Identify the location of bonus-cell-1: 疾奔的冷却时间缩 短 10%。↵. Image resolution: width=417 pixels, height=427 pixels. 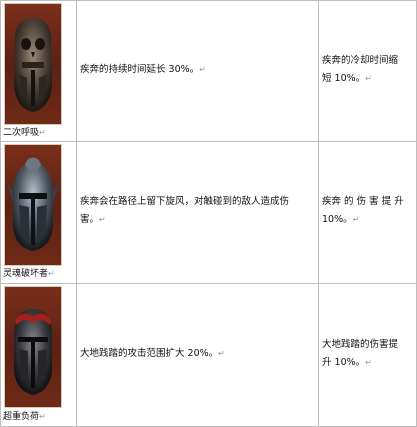
(368, 70).